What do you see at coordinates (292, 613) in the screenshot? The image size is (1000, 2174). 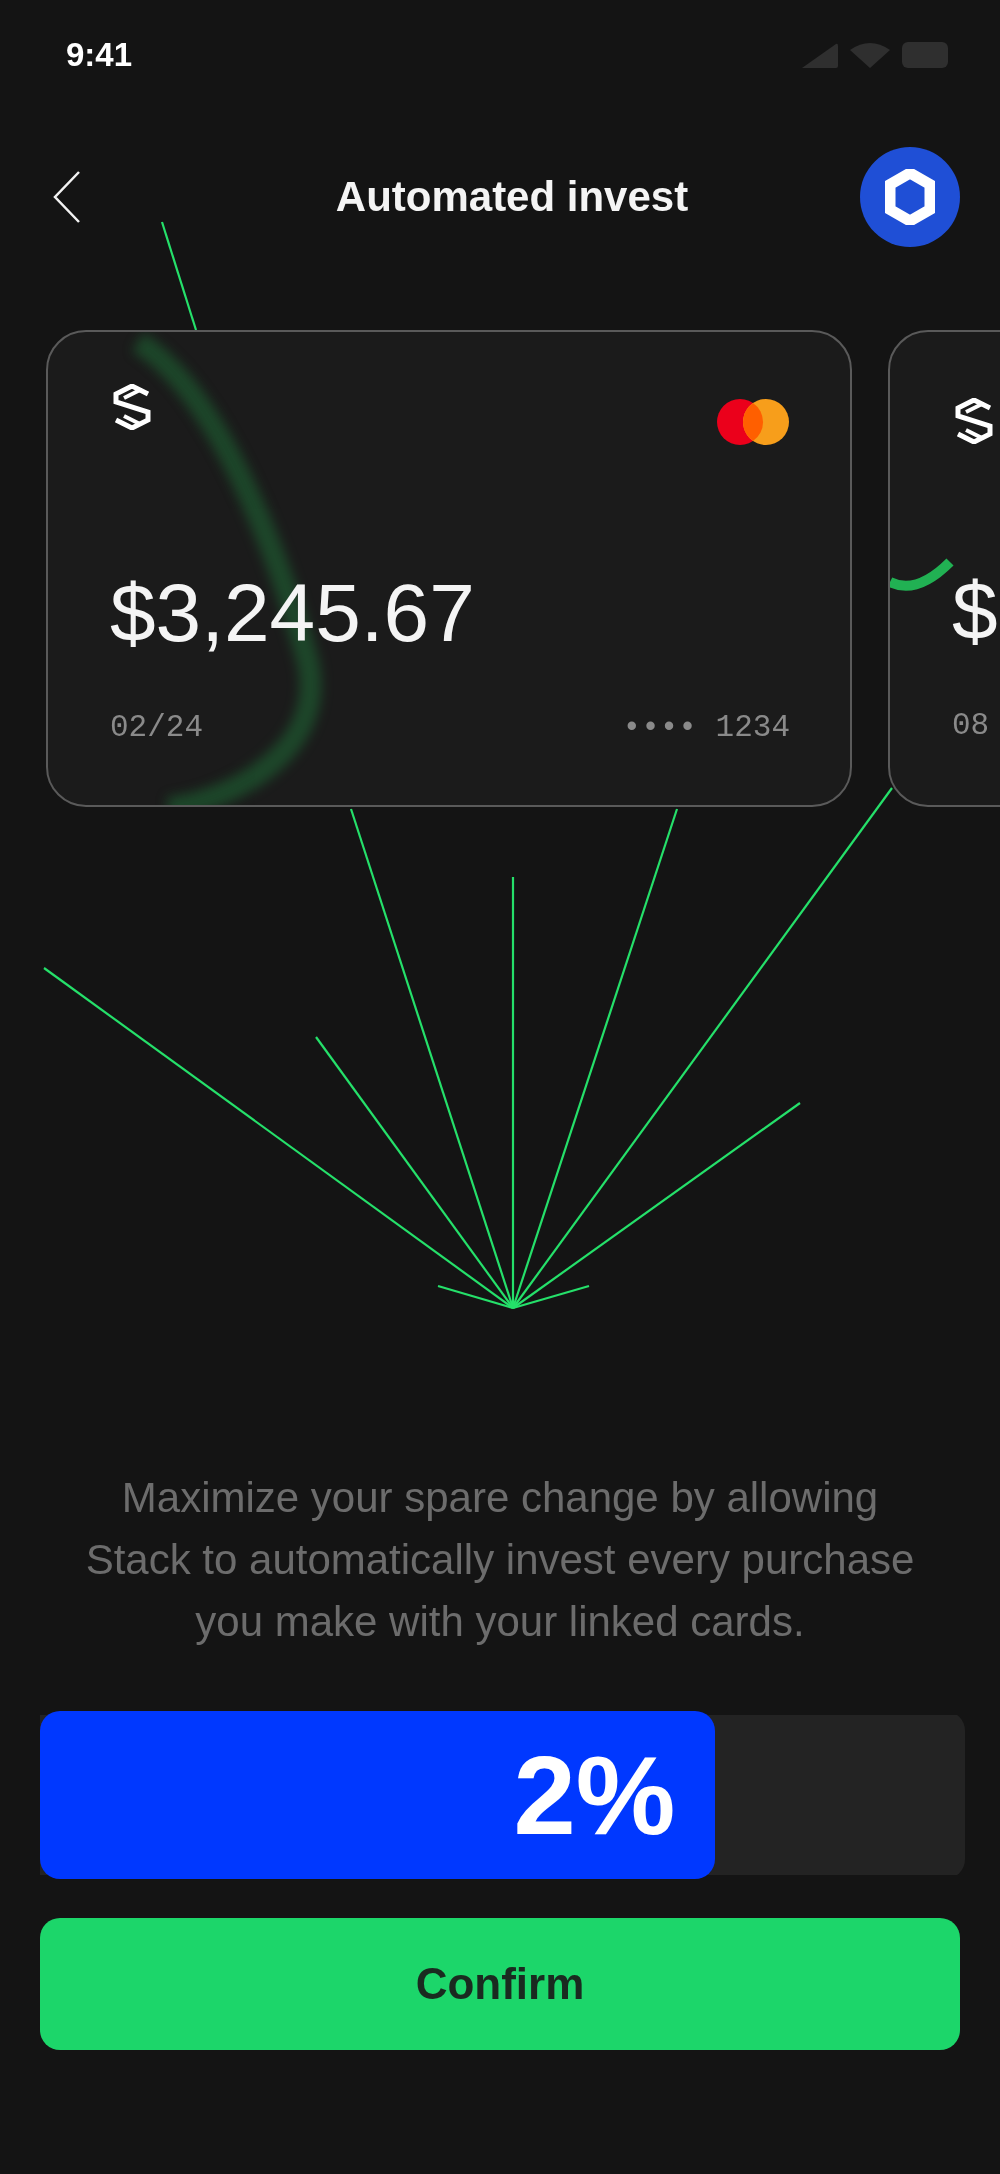 I see `card-balance: $3,245.67` at bounding box center [292, 613].